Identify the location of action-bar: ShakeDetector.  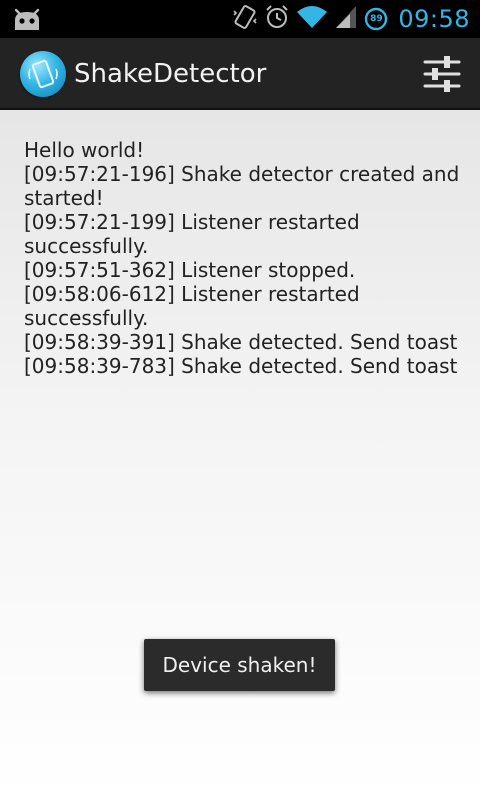
(240, 74).